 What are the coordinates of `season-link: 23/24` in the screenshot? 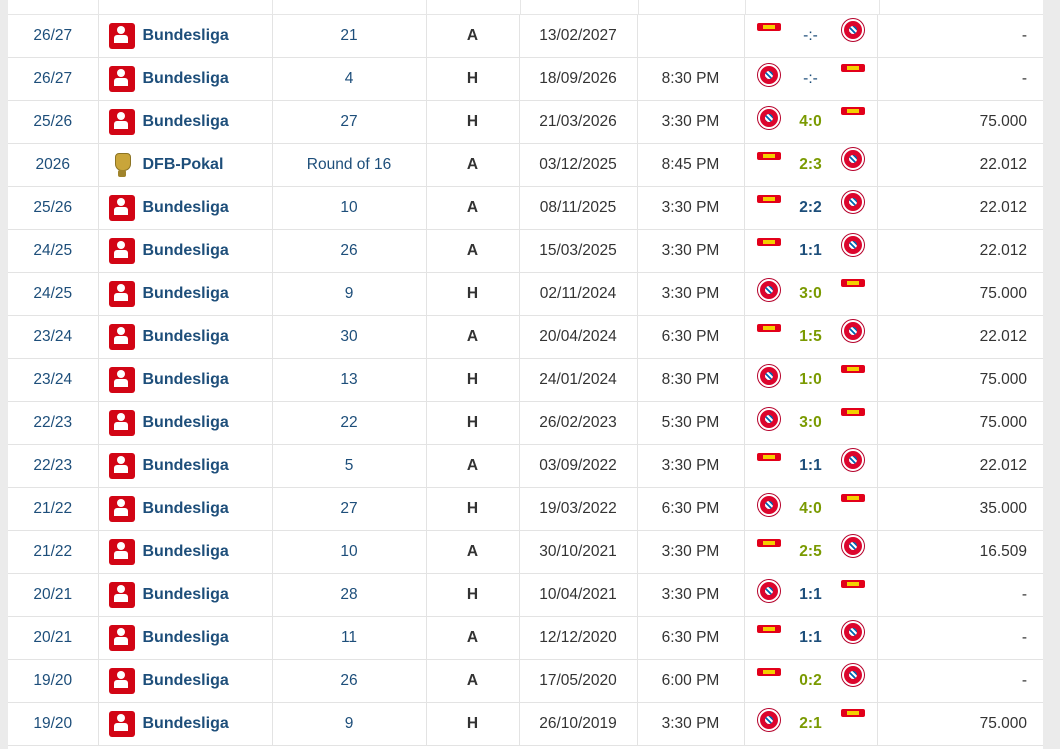 It's located at (52, 336).